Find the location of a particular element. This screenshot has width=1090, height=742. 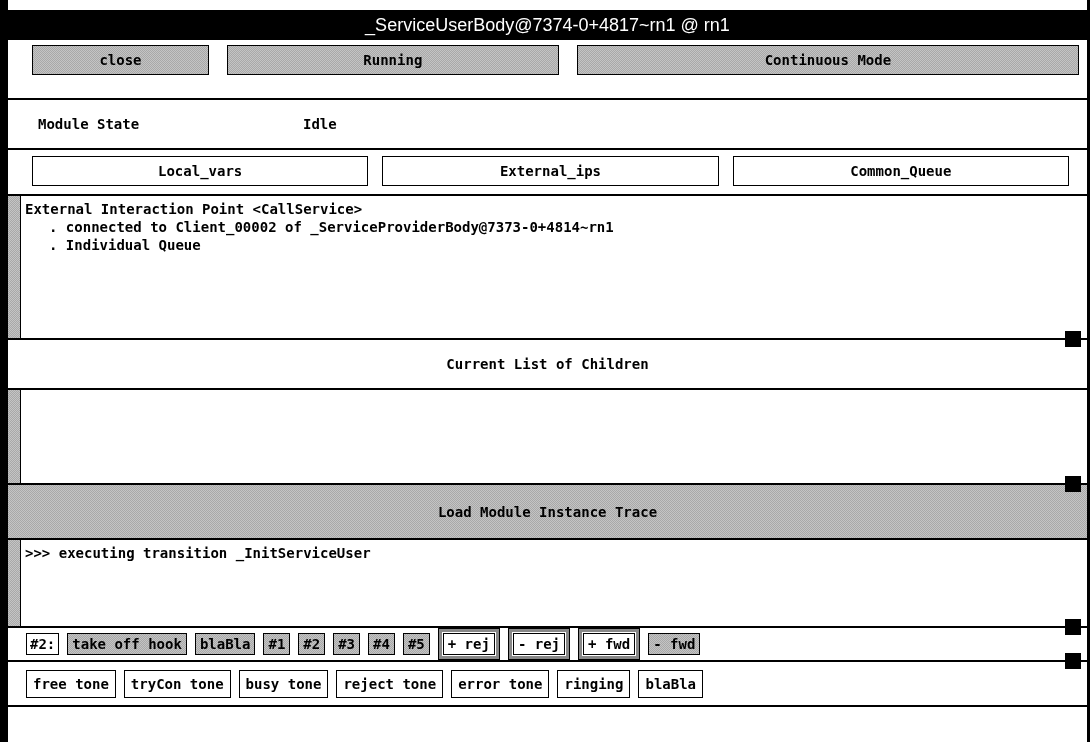

section-title: Load Module Instance Trace is located at coordinates (547, 511).